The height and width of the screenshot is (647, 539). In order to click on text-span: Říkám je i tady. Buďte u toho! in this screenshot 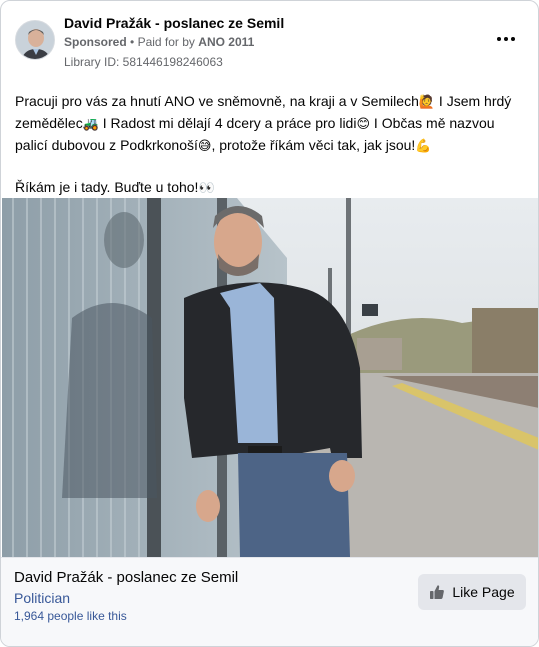, I will do `click(107, 187)`.